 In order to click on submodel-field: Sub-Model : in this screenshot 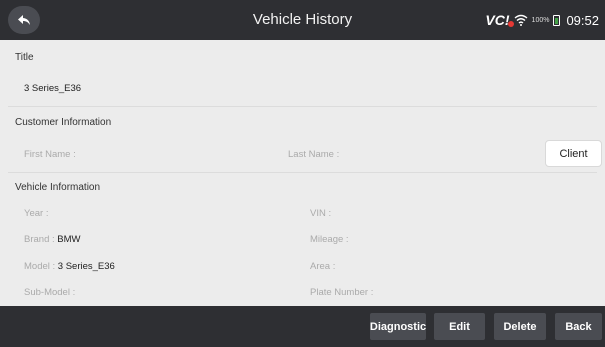, I will do `click(49, 292)`.